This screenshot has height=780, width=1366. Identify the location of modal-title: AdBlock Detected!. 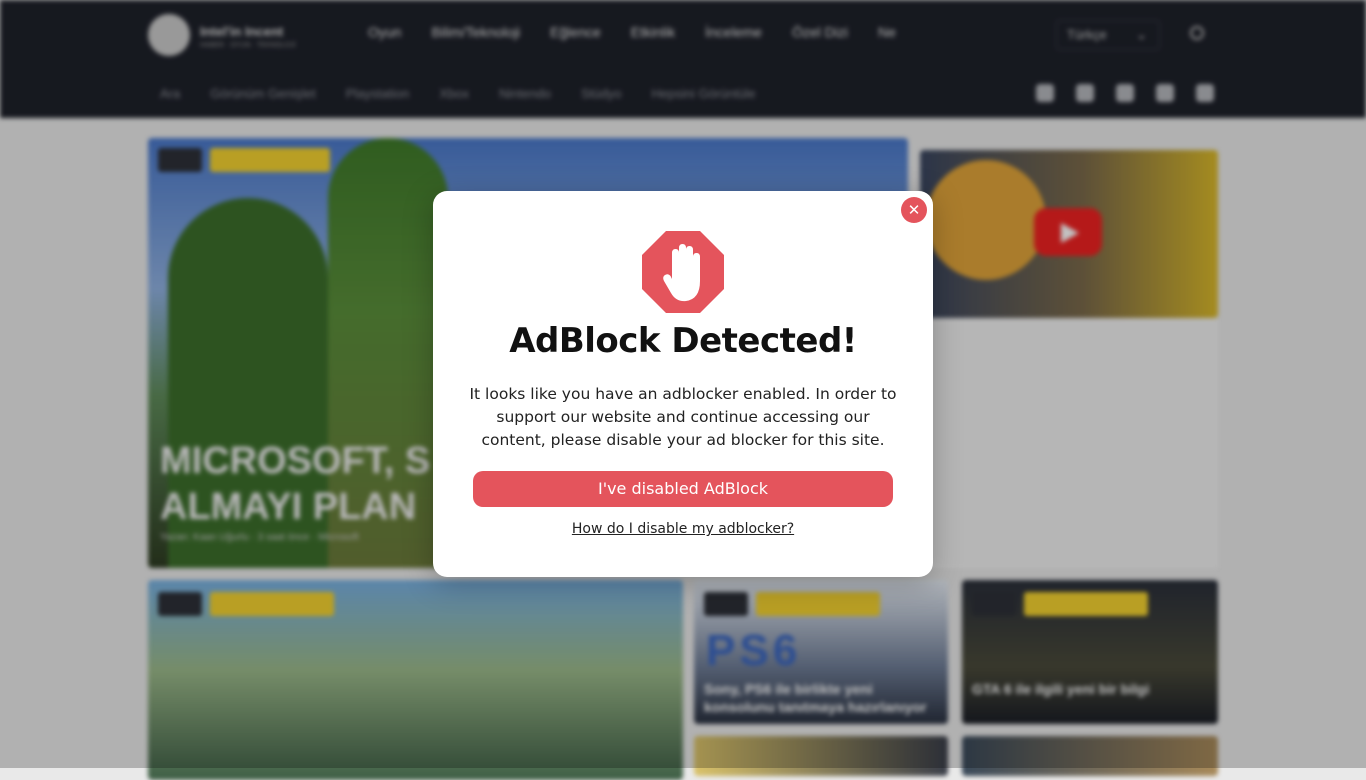
(683, 341).